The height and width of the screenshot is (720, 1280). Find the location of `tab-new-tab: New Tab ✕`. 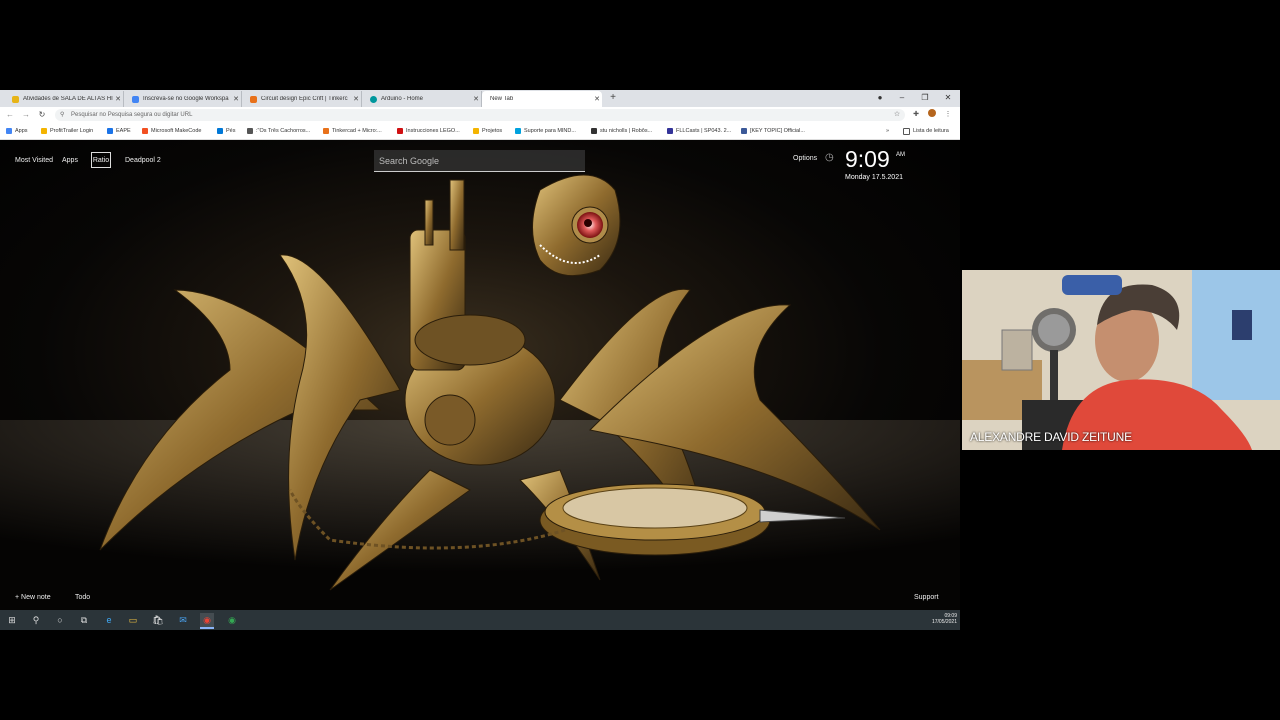

tab-new-tab: New Tab ✕ is located at coordinates (542, 99).